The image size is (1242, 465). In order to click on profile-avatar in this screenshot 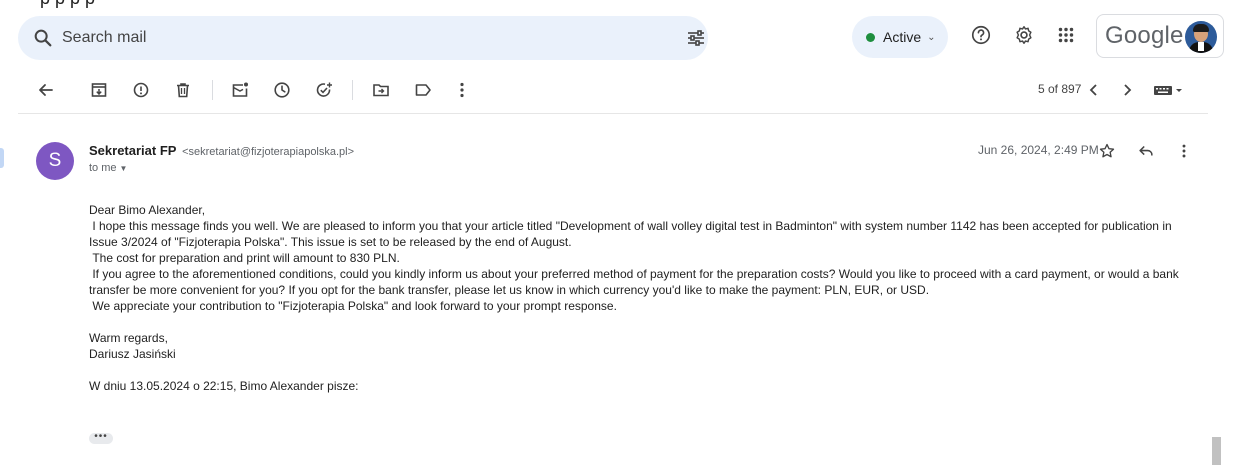, I will do `click(1201, 37)`.